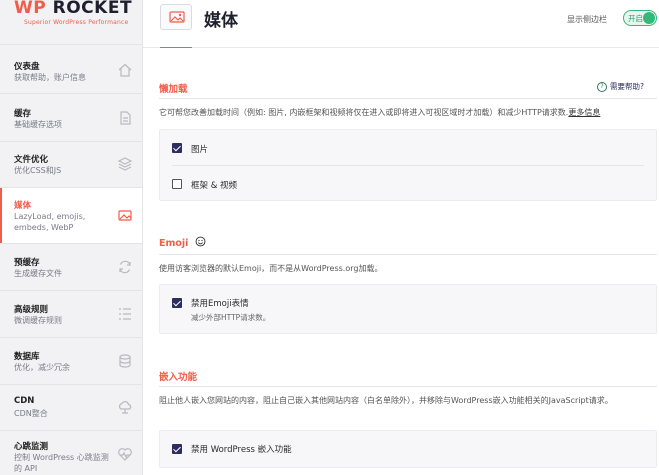 Image resolution: width=659 pixels, height=475 pixels. Describe the element at coordinates (649, 18) in the screenshot. I see `toggle-knob` at that location.